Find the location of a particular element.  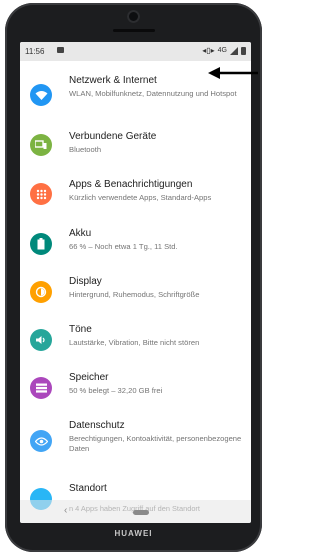

network-type: 4G is located at coordinates (222, 50).